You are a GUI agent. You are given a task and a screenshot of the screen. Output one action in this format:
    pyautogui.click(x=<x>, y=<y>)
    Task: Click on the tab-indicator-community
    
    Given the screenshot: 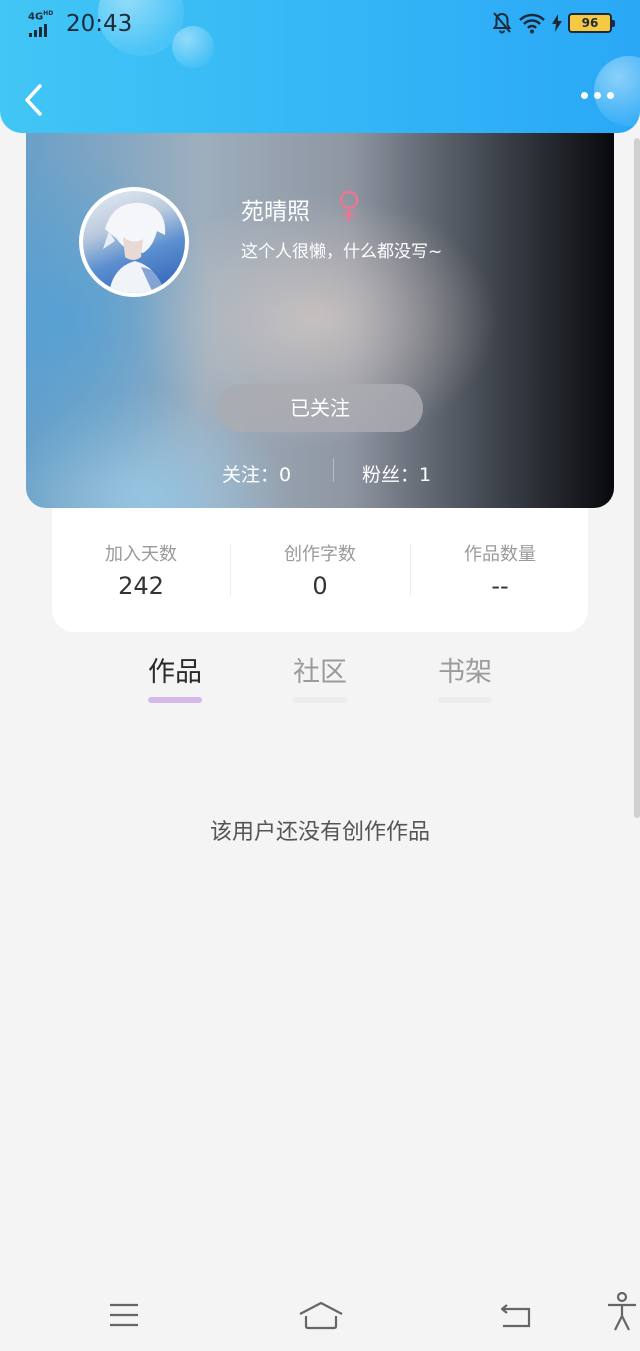 What is the action you would take?
    pyautogui.click(x=320, y=700)
    